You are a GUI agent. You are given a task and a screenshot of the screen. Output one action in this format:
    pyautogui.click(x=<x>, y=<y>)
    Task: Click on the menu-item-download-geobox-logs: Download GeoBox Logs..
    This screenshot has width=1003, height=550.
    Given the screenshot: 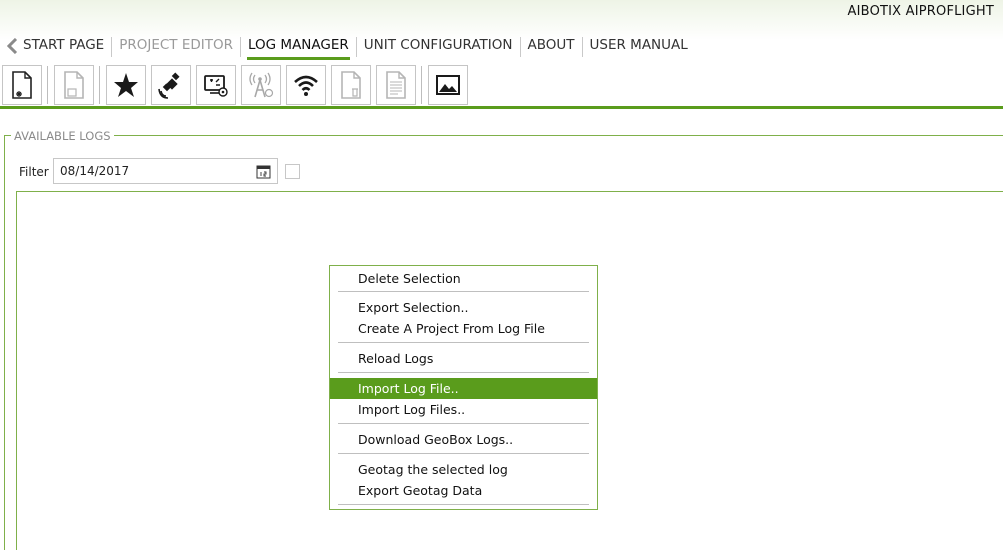 What is the action you would take?
    pyautogui.click(x=463, y=439)
    